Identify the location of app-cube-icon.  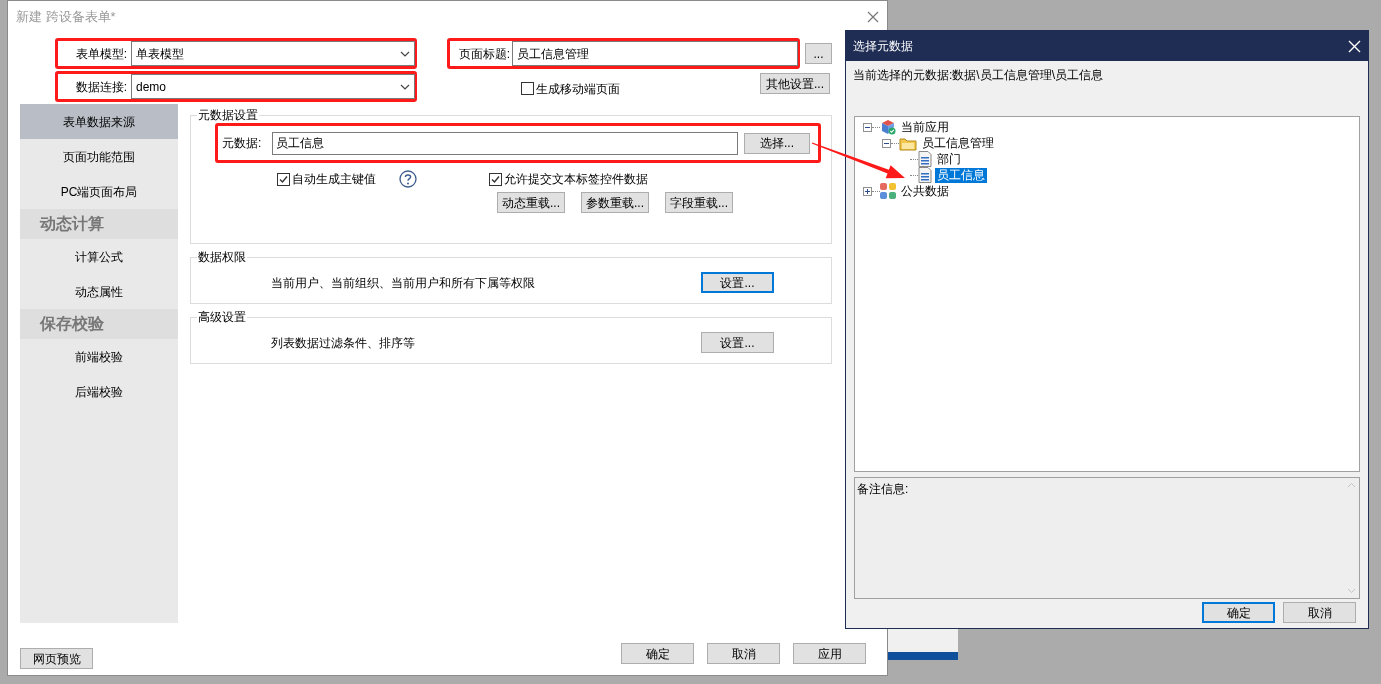
(888, 127).